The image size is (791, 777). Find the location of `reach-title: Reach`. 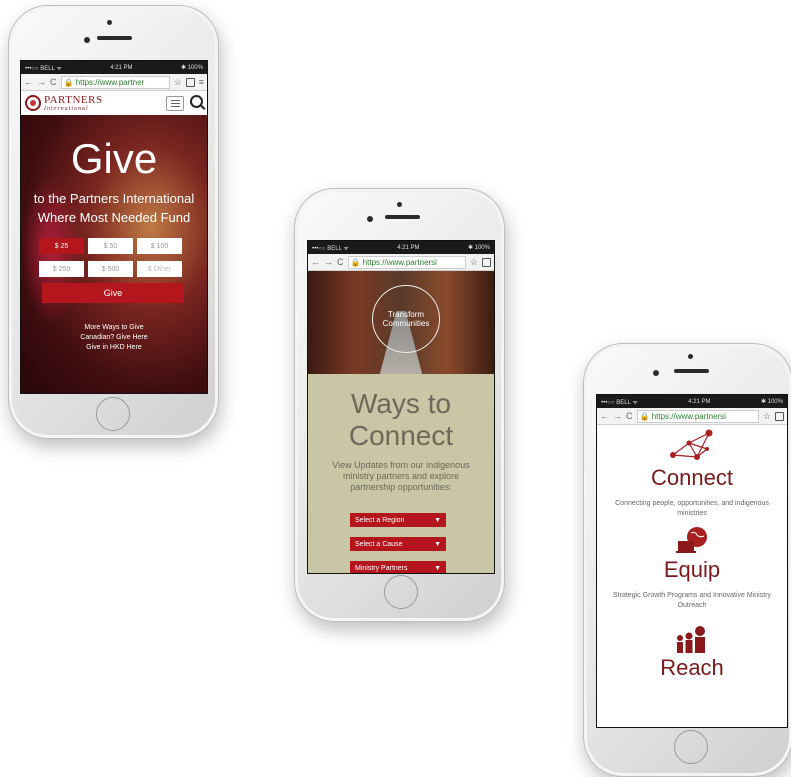

reach-title: Reach is located at coordinates (692, 668).